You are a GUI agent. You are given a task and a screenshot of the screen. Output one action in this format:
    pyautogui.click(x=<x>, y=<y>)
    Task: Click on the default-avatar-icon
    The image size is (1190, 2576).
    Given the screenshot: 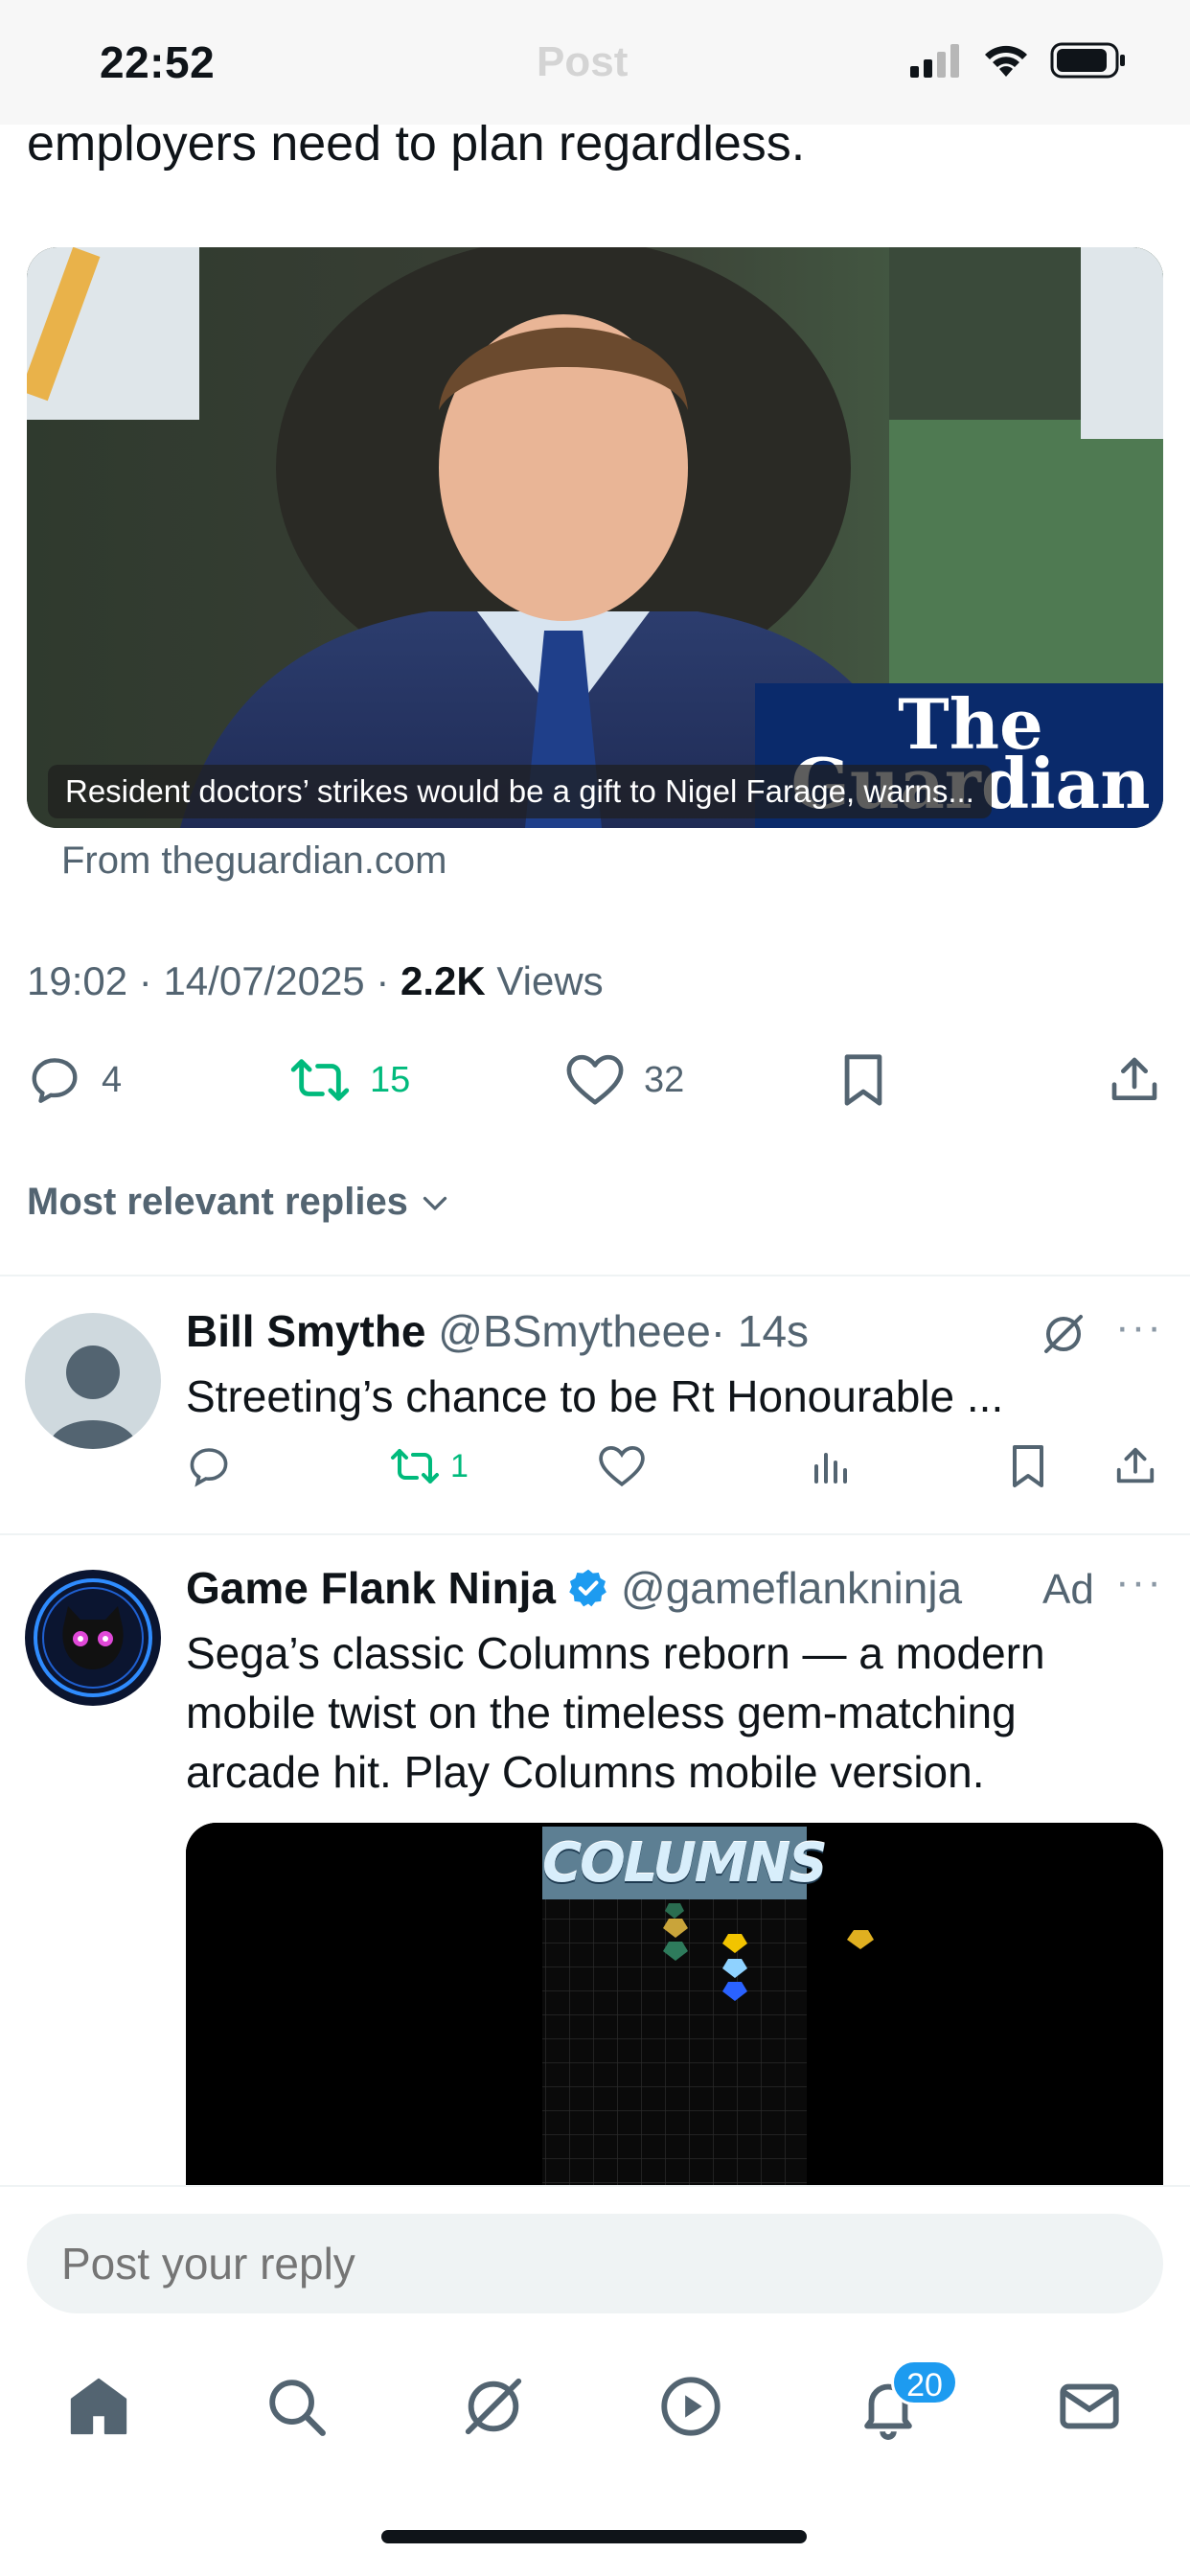 What is the action you would take?
    pyautogui.click(x=93, y=1397)
    